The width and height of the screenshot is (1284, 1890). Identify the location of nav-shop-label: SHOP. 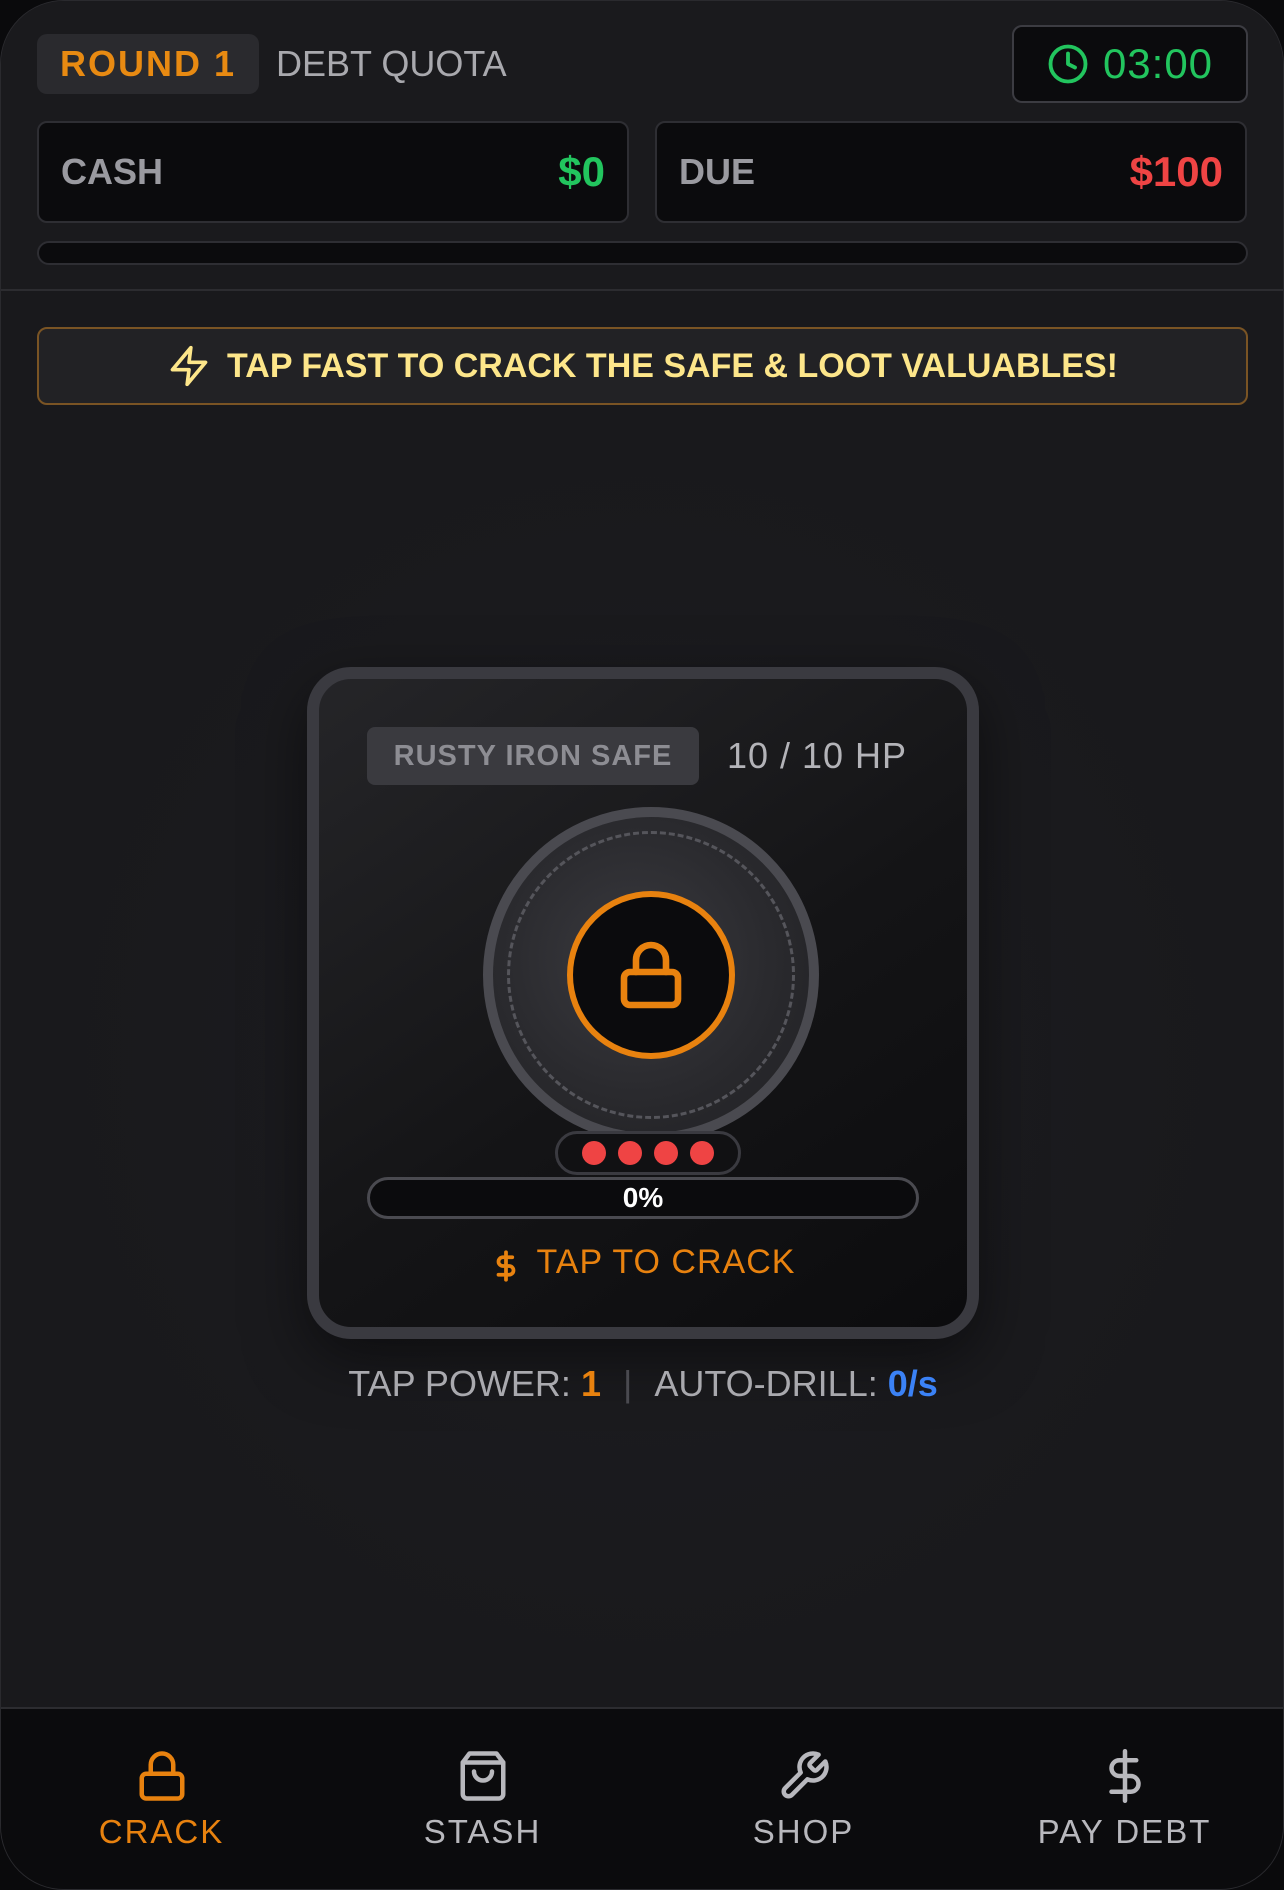
(803, 1831).